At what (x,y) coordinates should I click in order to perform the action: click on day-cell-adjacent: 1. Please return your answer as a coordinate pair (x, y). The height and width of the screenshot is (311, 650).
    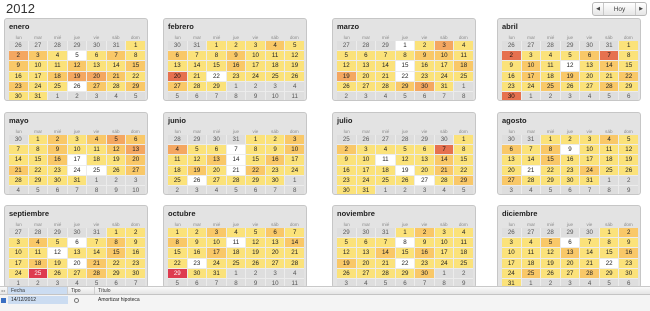
    Looking at the image, I should click on (385, 189).